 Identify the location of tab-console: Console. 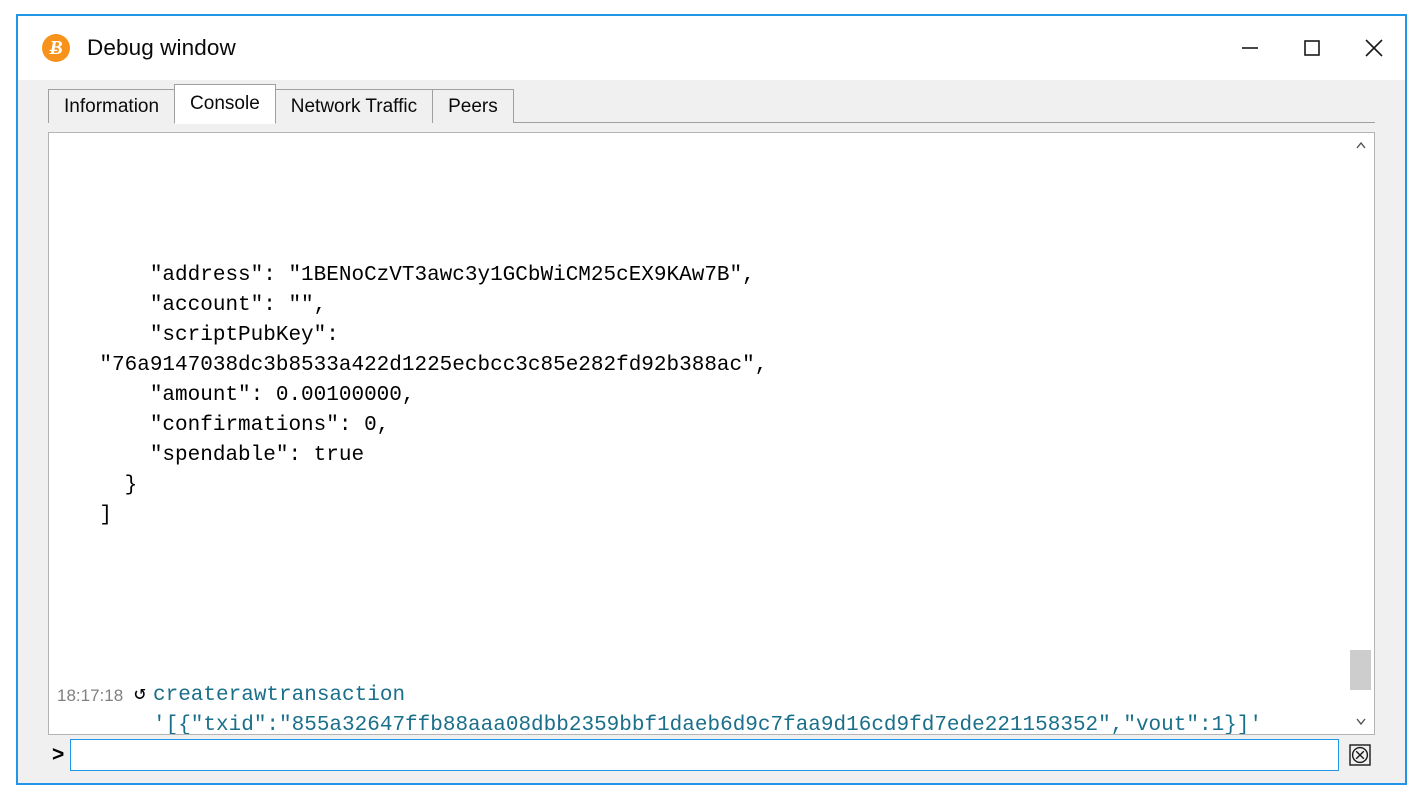
(225, 104).